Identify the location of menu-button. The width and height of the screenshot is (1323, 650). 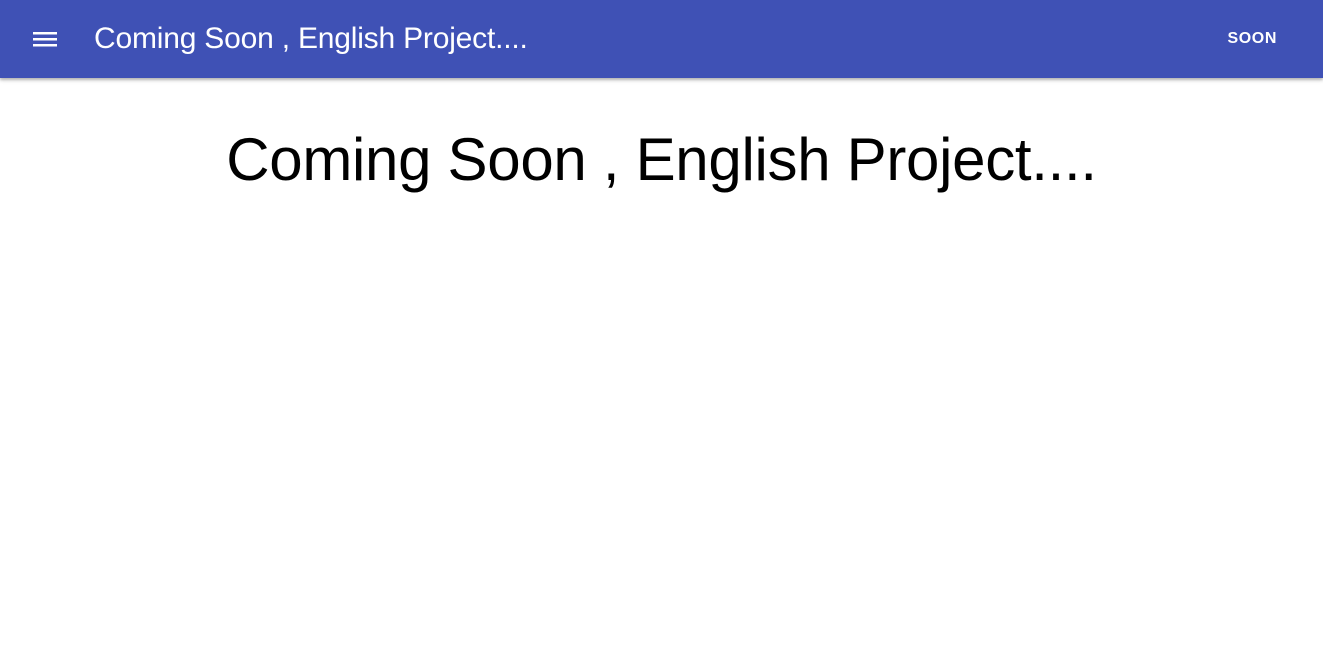
(45, 39).